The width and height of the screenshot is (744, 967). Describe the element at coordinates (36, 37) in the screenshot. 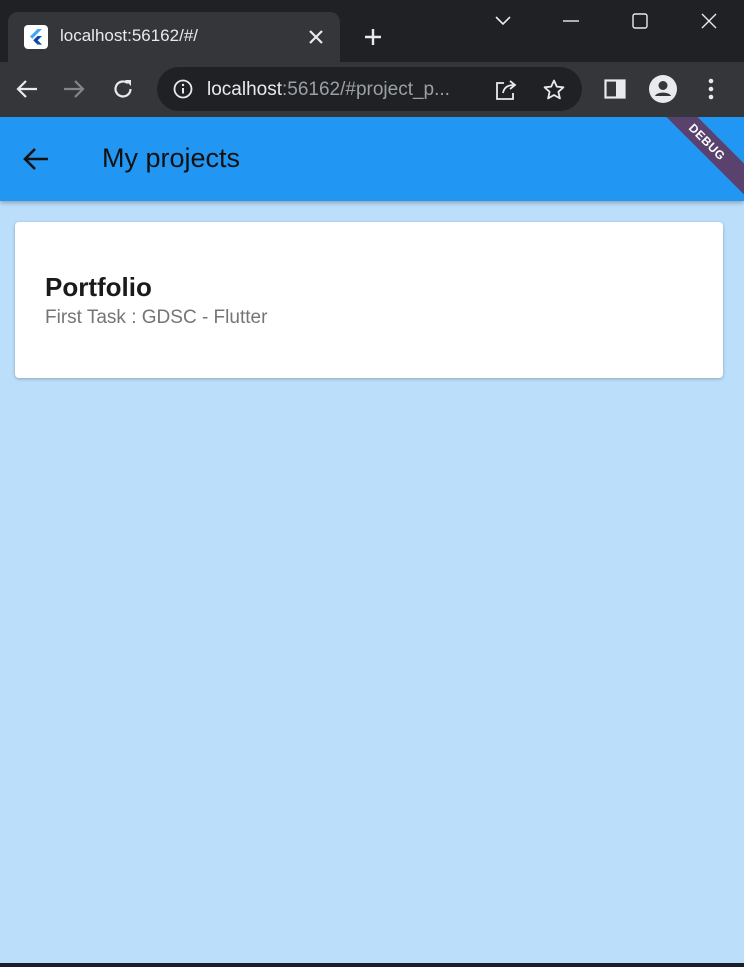

I see `flutter-logo-icon` at that location.